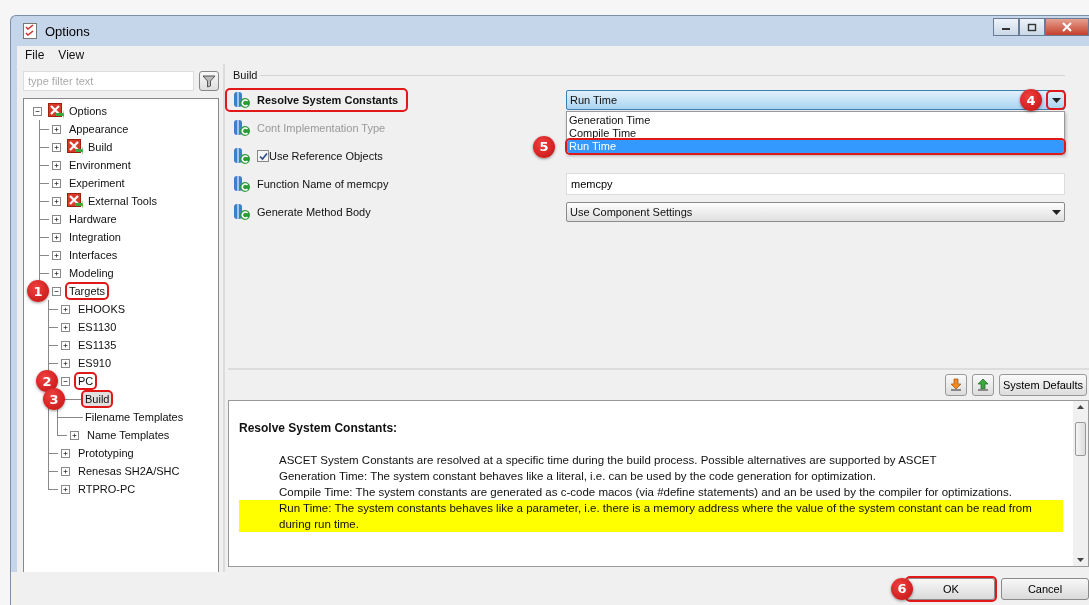 This screenshot has height=605, width=1089. Describe the element at coordinates (100, 165) in the screenshot. I see `tree-item: Environment` at that location.